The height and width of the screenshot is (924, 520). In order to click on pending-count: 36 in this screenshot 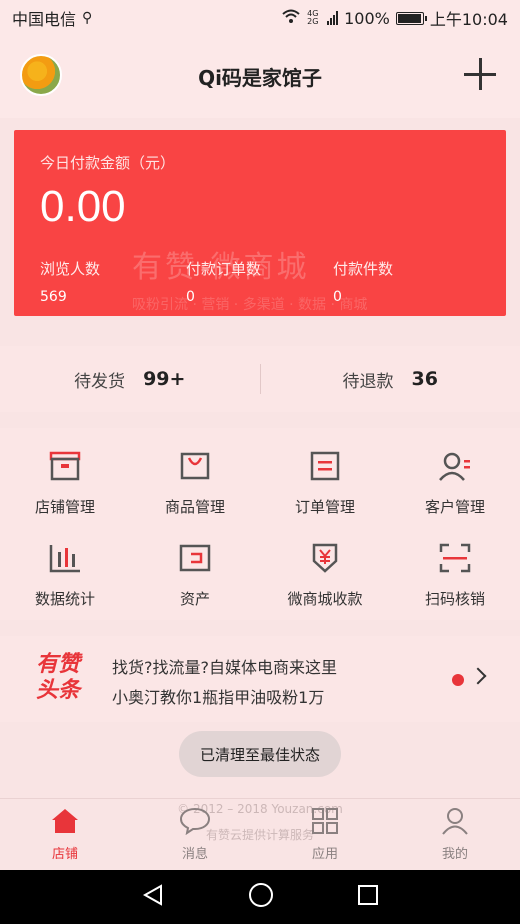, I will do `click(424, 379)`.